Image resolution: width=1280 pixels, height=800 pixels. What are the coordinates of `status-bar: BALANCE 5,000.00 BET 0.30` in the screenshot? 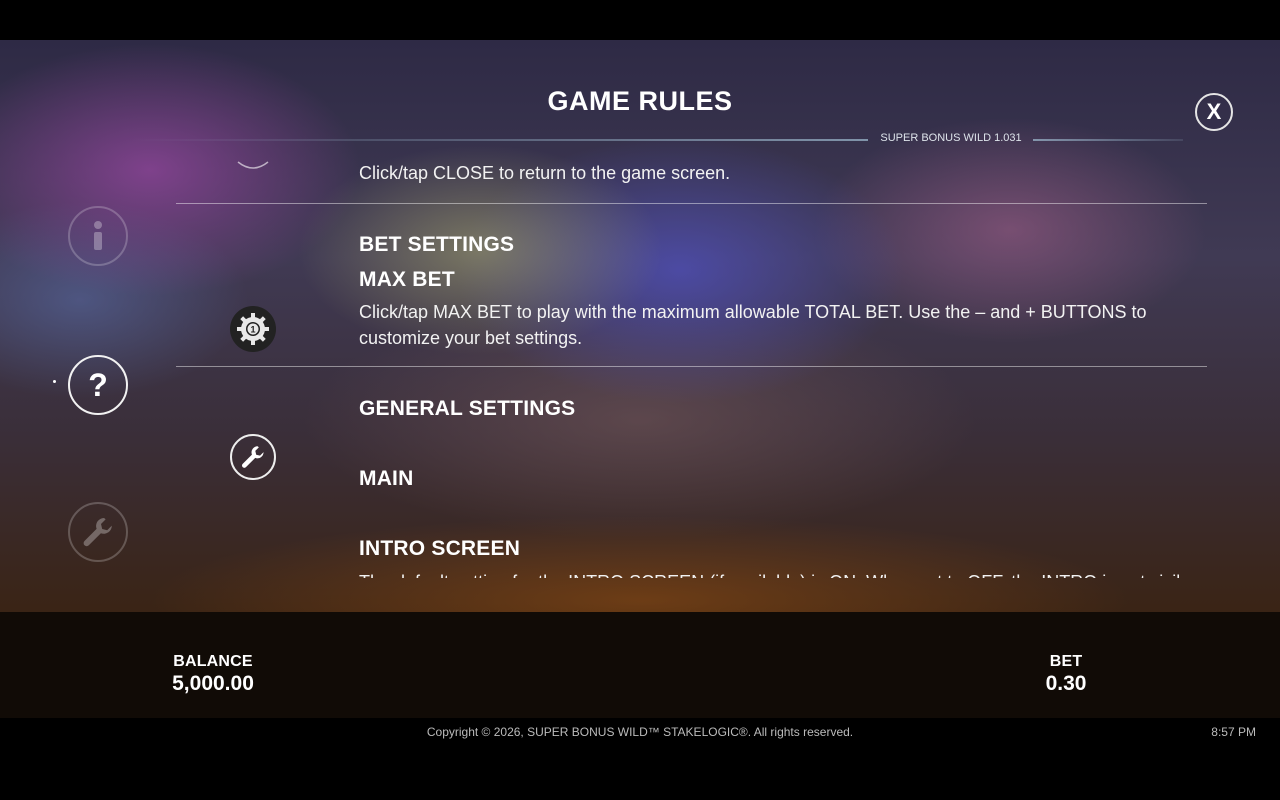 It's located at (640, 665).